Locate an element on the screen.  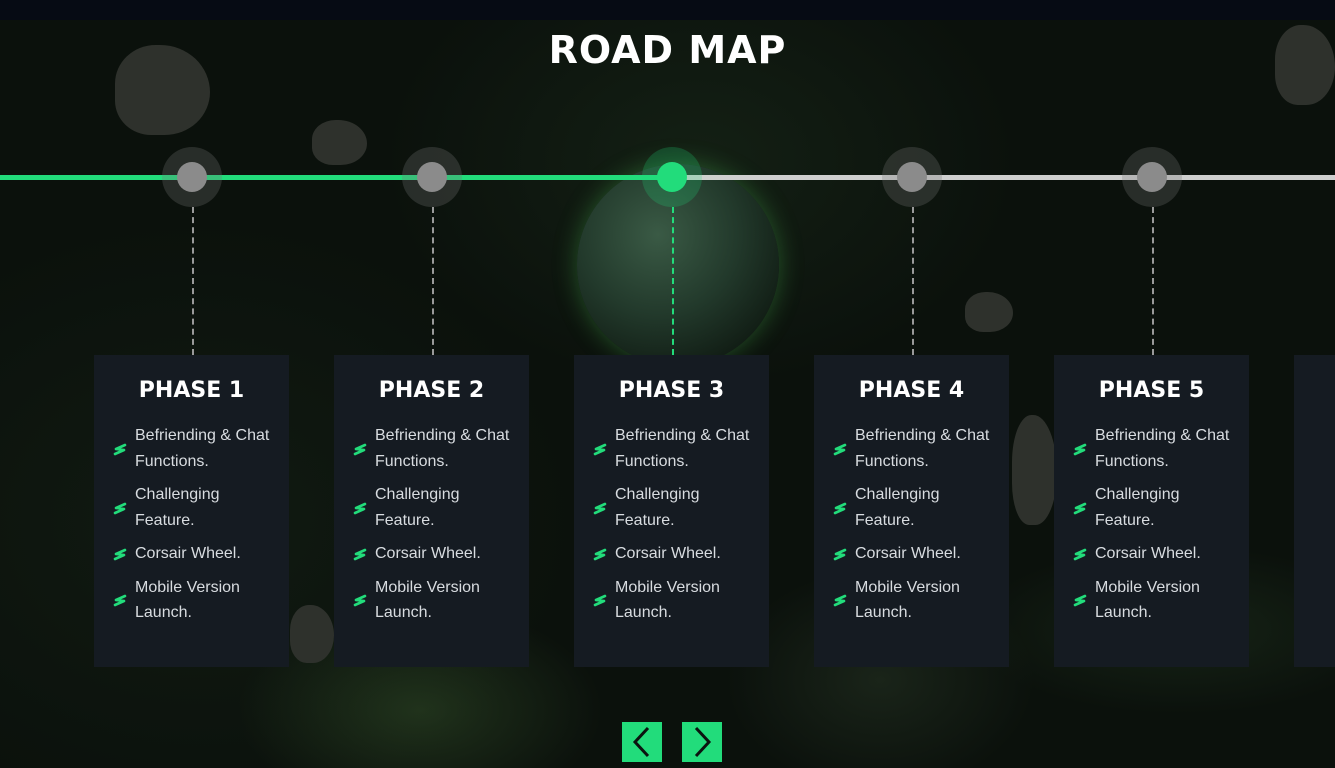
prev-button is located at coordinates (642, 742).